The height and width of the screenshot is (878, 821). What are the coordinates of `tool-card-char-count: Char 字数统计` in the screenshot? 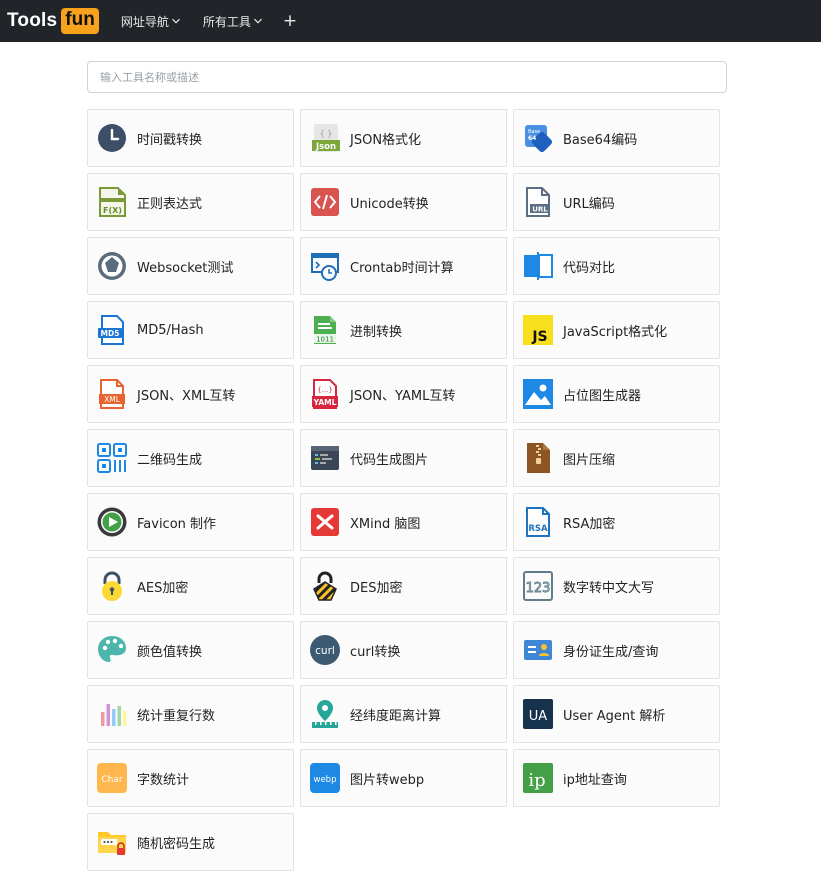 It's located at (190, 778).